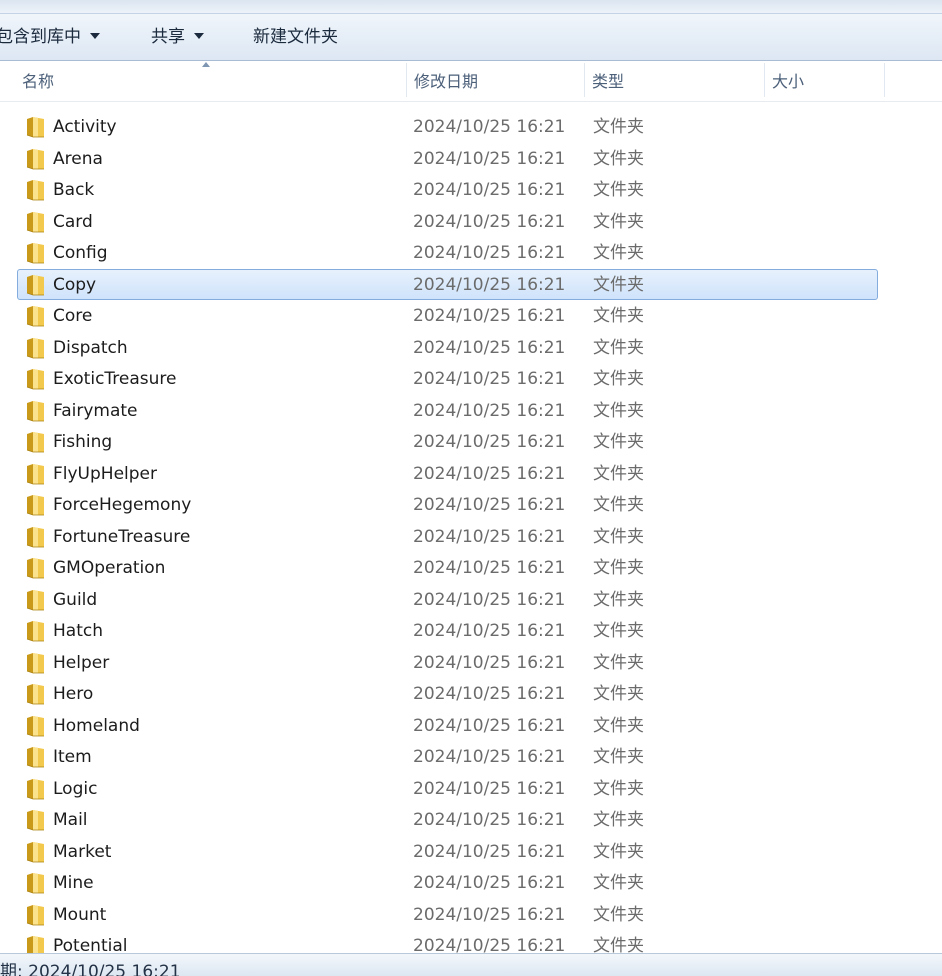 The image size is (942, 976). Describe the element at coordinates (674, 81) in the screenshot. I see `column-header-type: 类型` at that location.